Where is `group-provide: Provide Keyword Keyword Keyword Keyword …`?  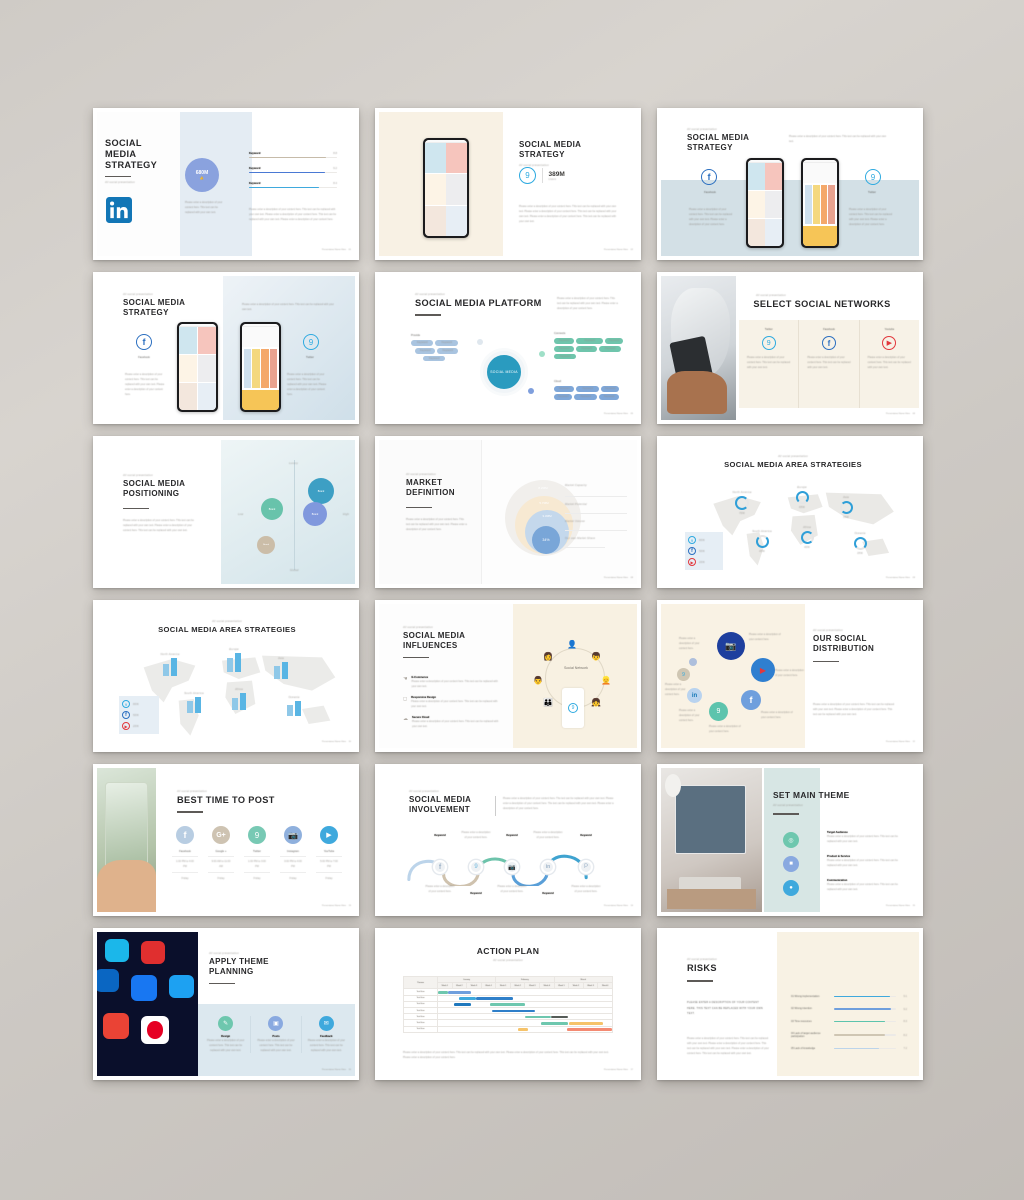 group-provide: Provide Keyword Keyword Keyword Keyword … is located at coordinates (441, 348).